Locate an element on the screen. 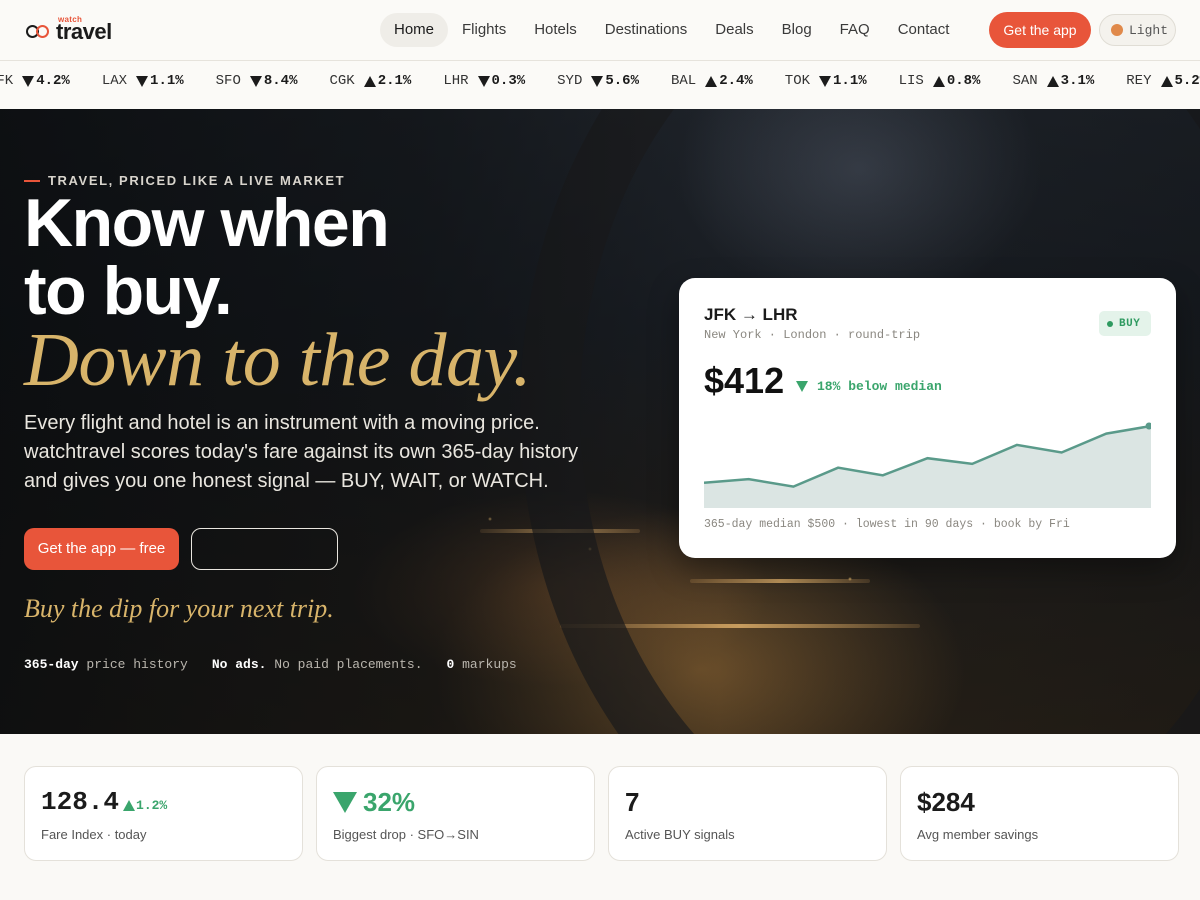  hero-headline: Know when to buy. is located at coordinates (207, 257).